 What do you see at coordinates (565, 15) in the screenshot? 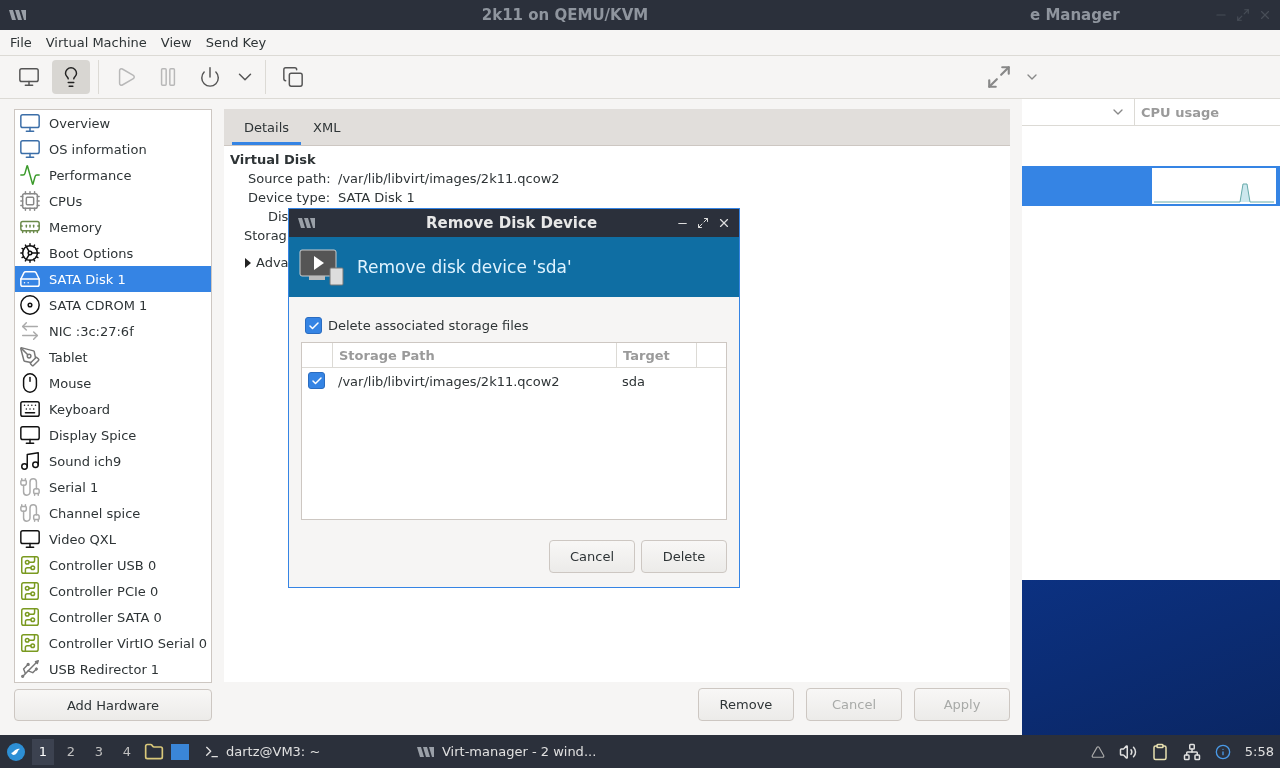
I see `window-title: 2k11 on QEMU/KVM` at bounding box center [565, 15].